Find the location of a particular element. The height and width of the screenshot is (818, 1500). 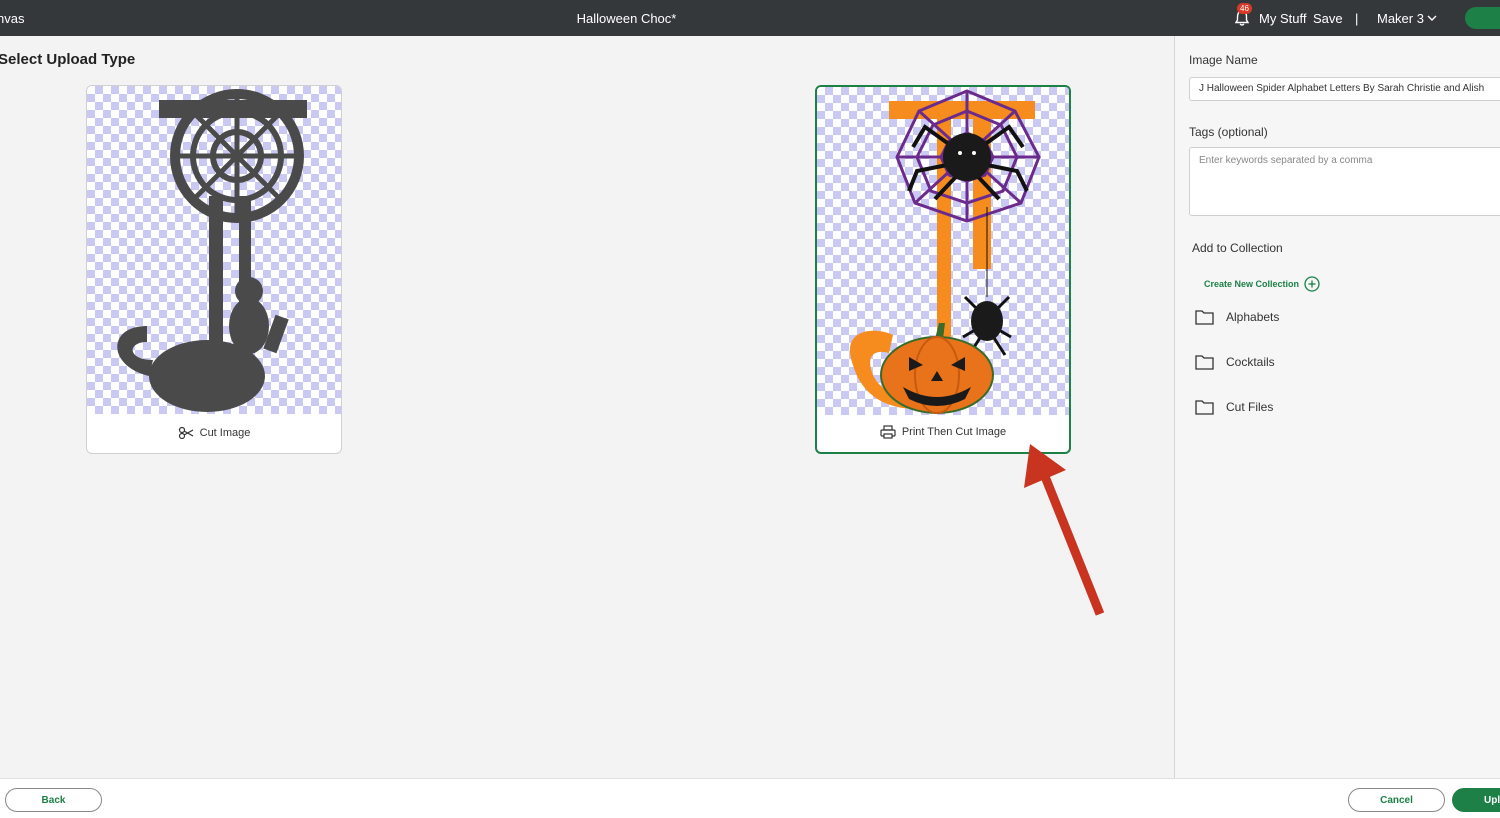

print-then-cut-card: Print Then Cut Image is located at coordinates (943, 269).